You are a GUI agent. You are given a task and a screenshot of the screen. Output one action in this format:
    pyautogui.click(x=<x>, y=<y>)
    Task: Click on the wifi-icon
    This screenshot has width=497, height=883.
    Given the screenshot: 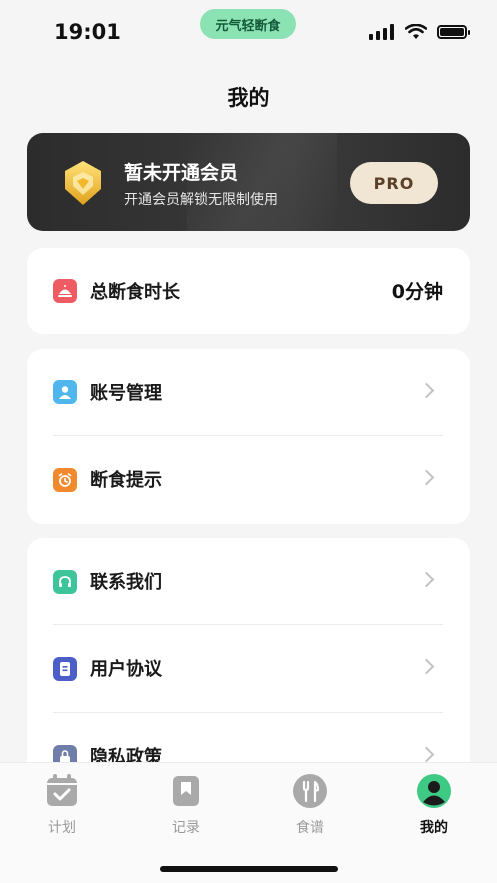 What is the action you would take?
    pyautogui.click(x=416, y=31)
    